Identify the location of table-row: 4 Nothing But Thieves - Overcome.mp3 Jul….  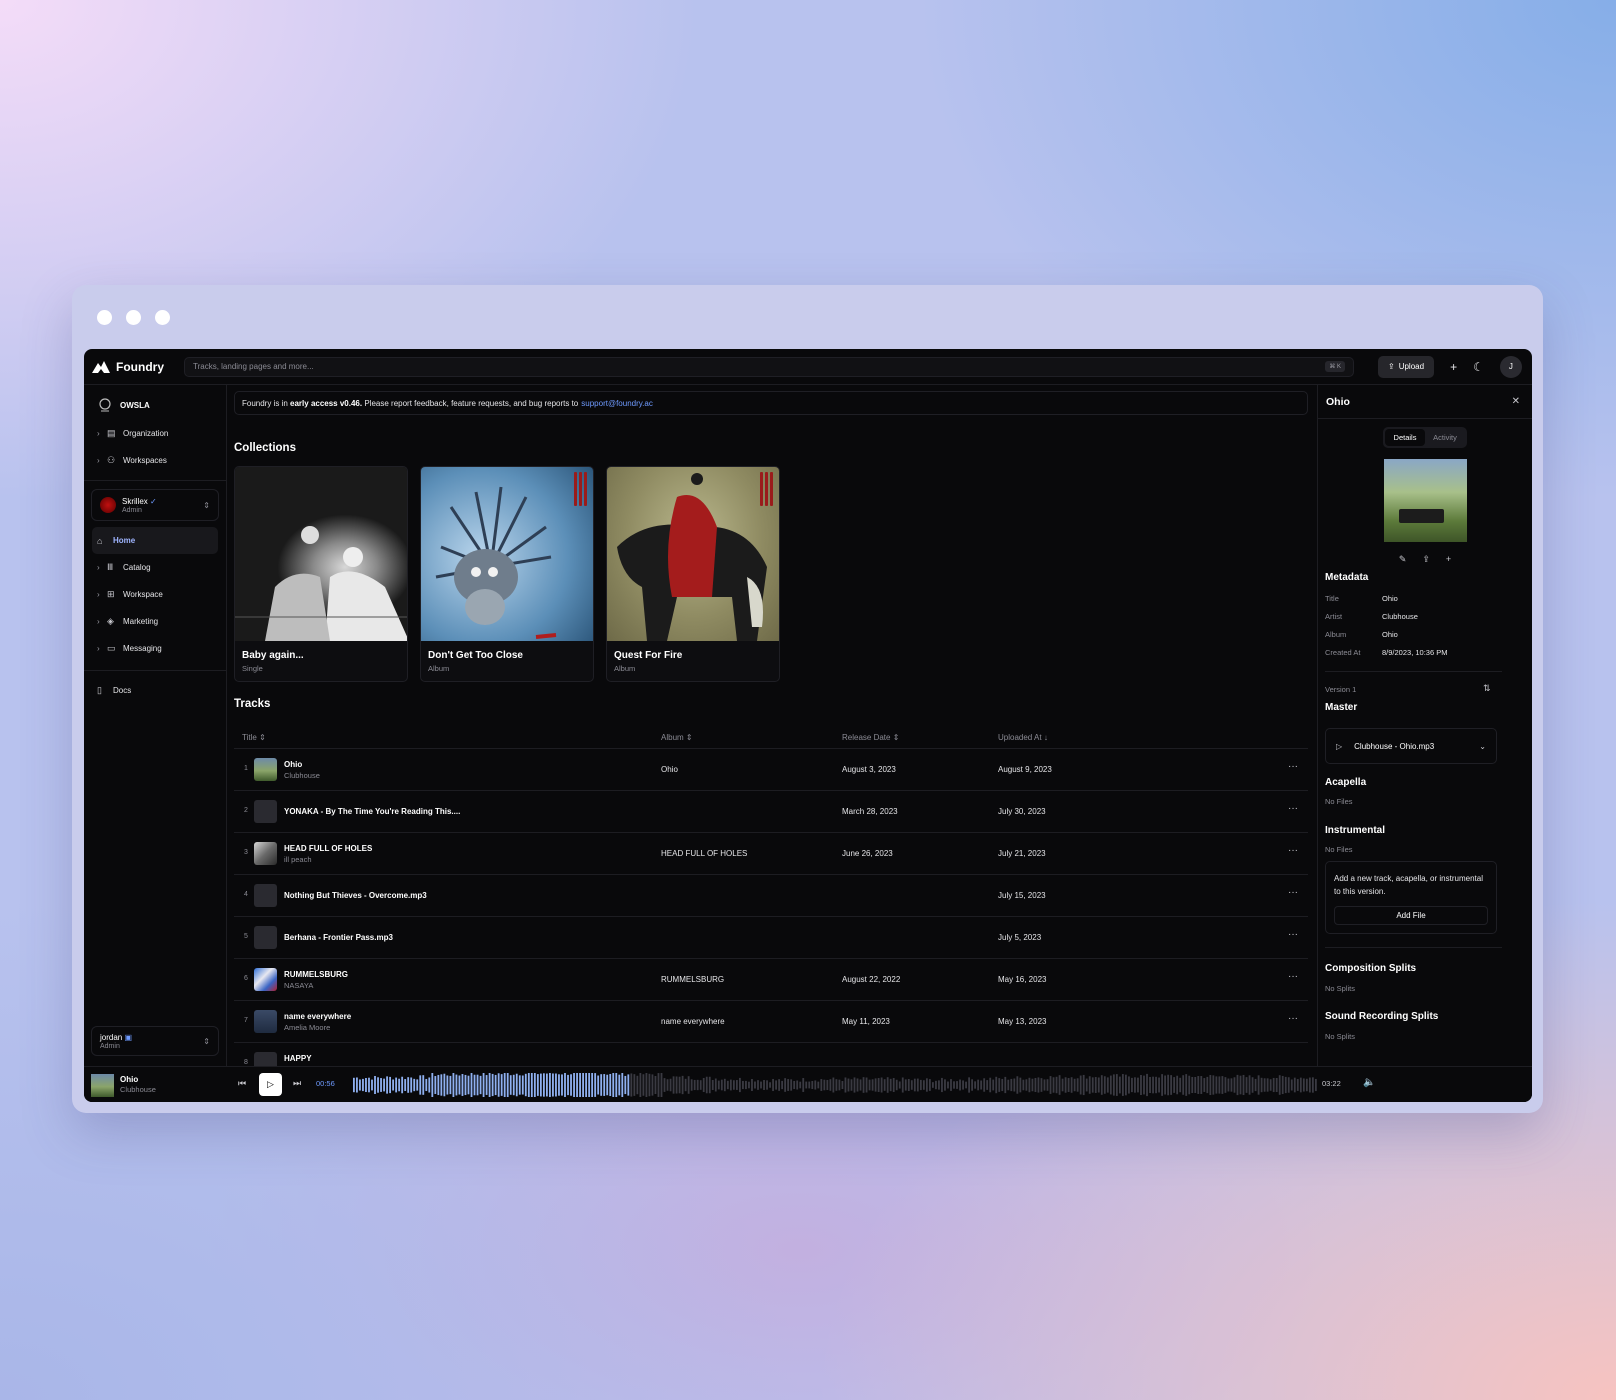
(771, 896).